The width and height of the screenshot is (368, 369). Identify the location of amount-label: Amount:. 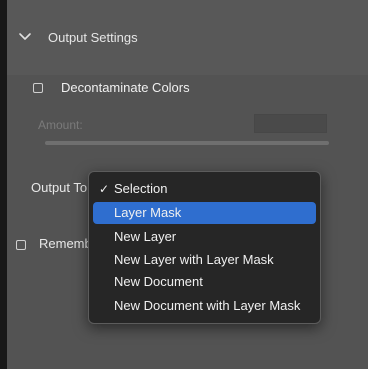
(60, 125).